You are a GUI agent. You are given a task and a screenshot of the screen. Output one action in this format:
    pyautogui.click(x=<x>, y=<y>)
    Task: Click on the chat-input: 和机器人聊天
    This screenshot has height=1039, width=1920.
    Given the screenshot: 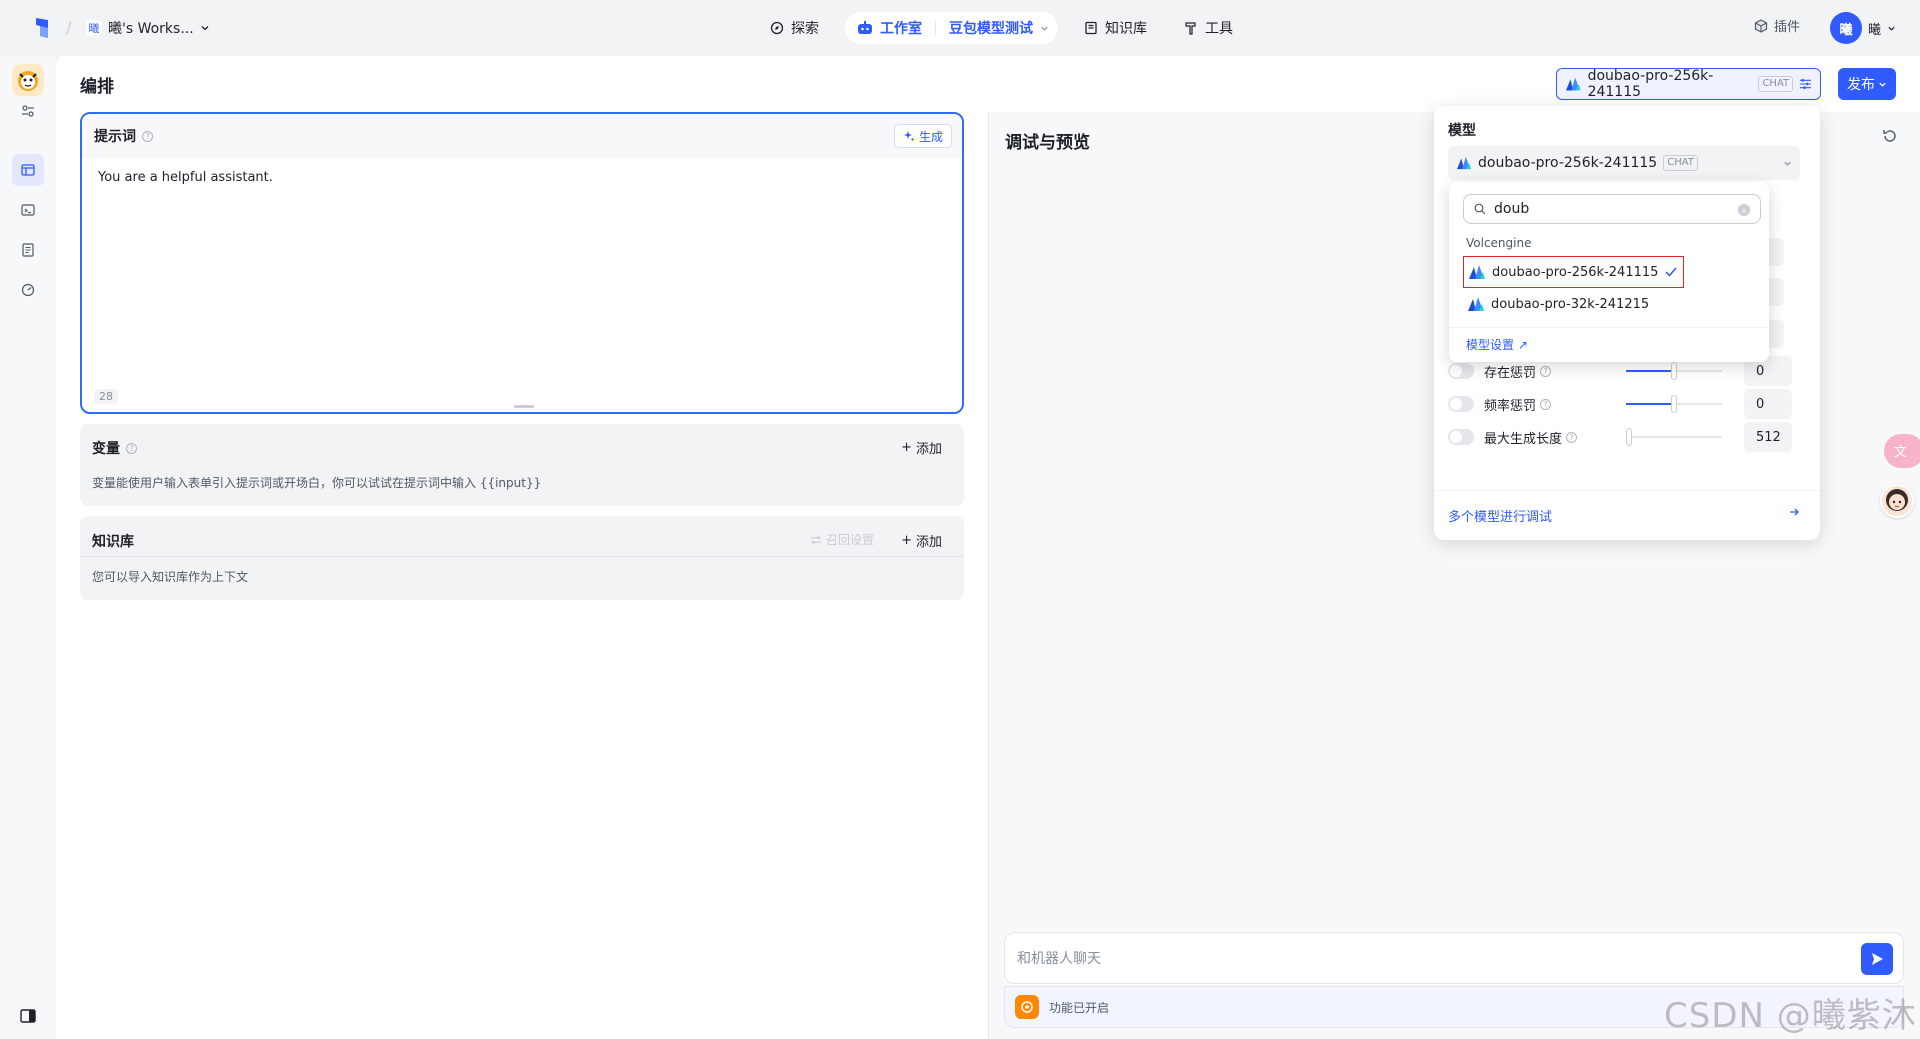 What is the action you would take?
    pyautogui.click(x=1454, y=958)
    